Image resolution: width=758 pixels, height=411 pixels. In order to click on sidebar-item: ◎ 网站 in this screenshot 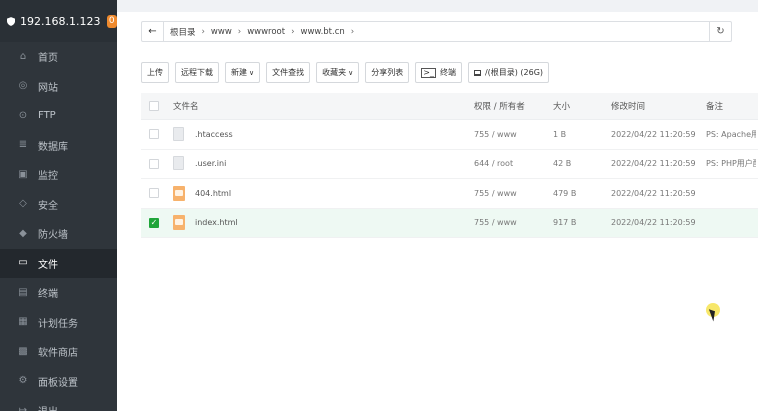, I will do `click(58, 87)`.